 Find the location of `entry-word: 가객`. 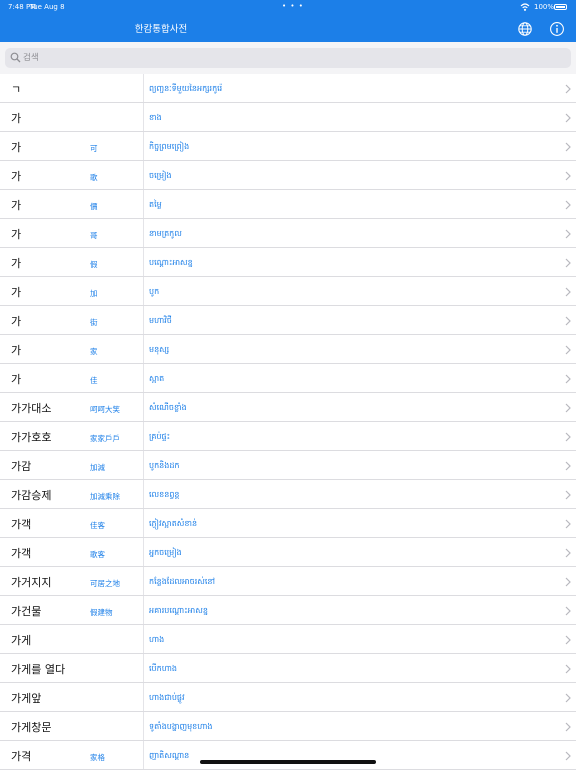

entry-word: 가객 is located at coordinates (21, 553).